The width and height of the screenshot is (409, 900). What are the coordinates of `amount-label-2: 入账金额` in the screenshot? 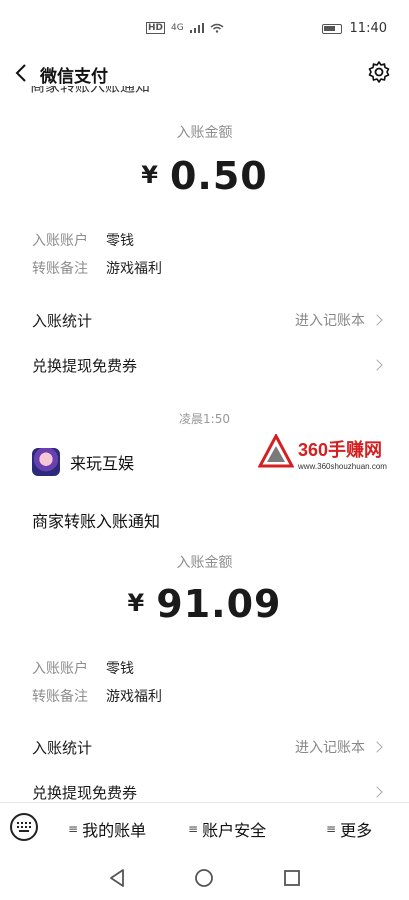 It's located at (204, 562).